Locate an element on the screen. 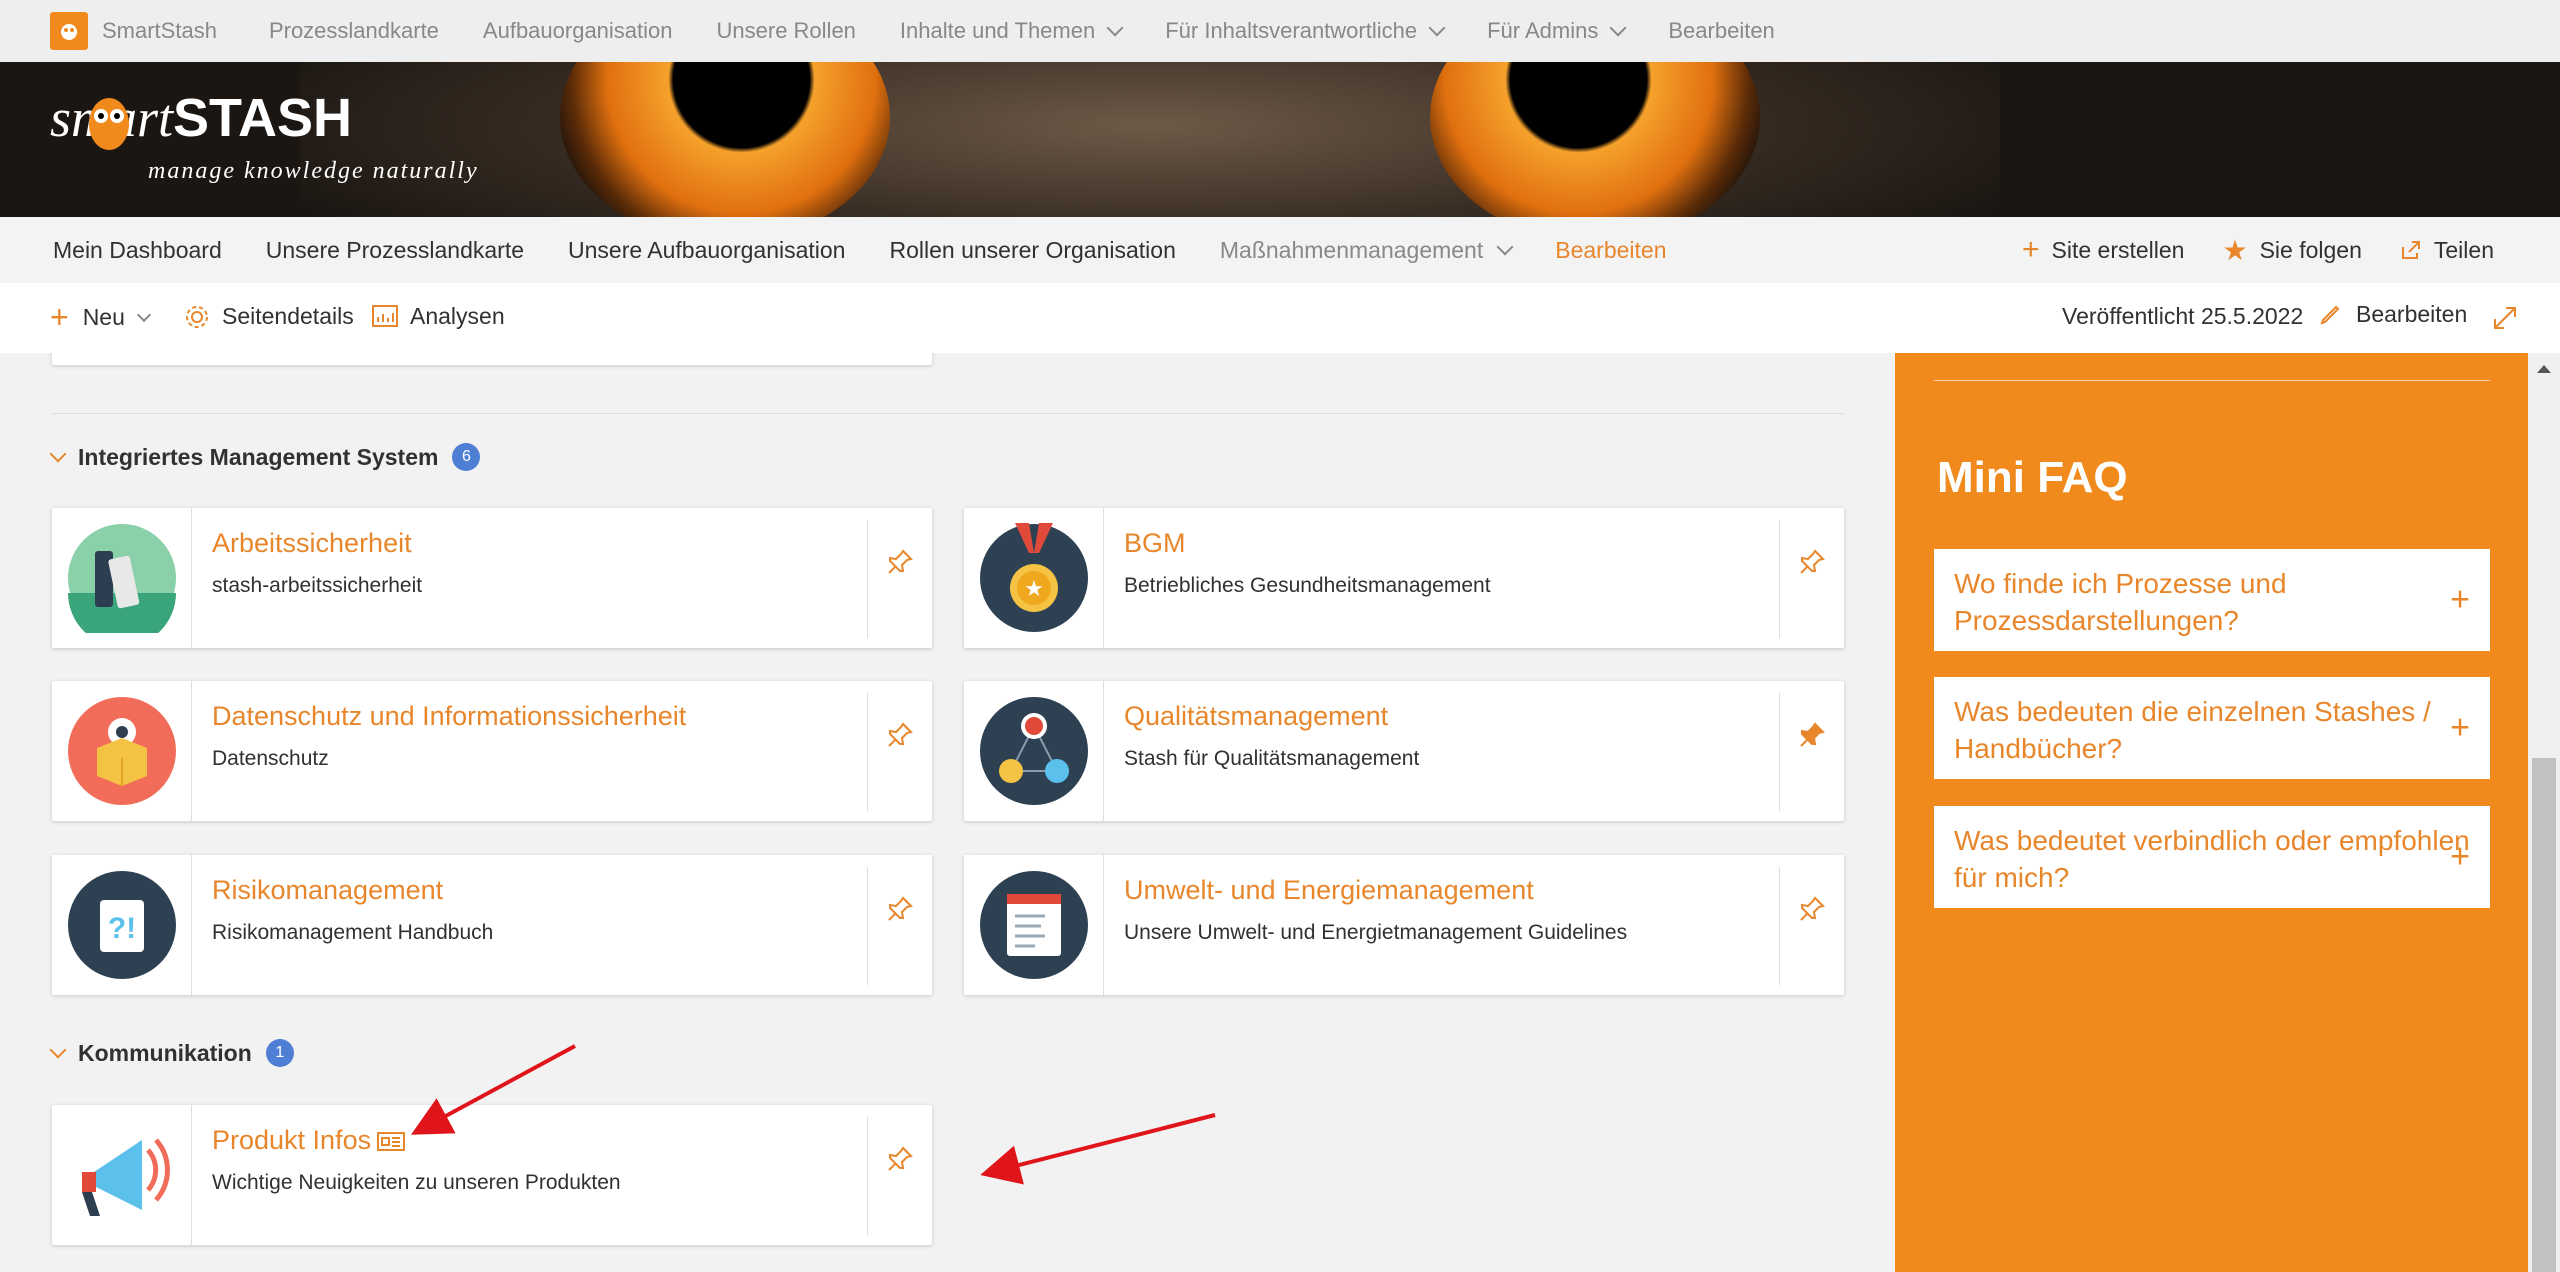  analytics-icon is located at coordinates (385, 315).